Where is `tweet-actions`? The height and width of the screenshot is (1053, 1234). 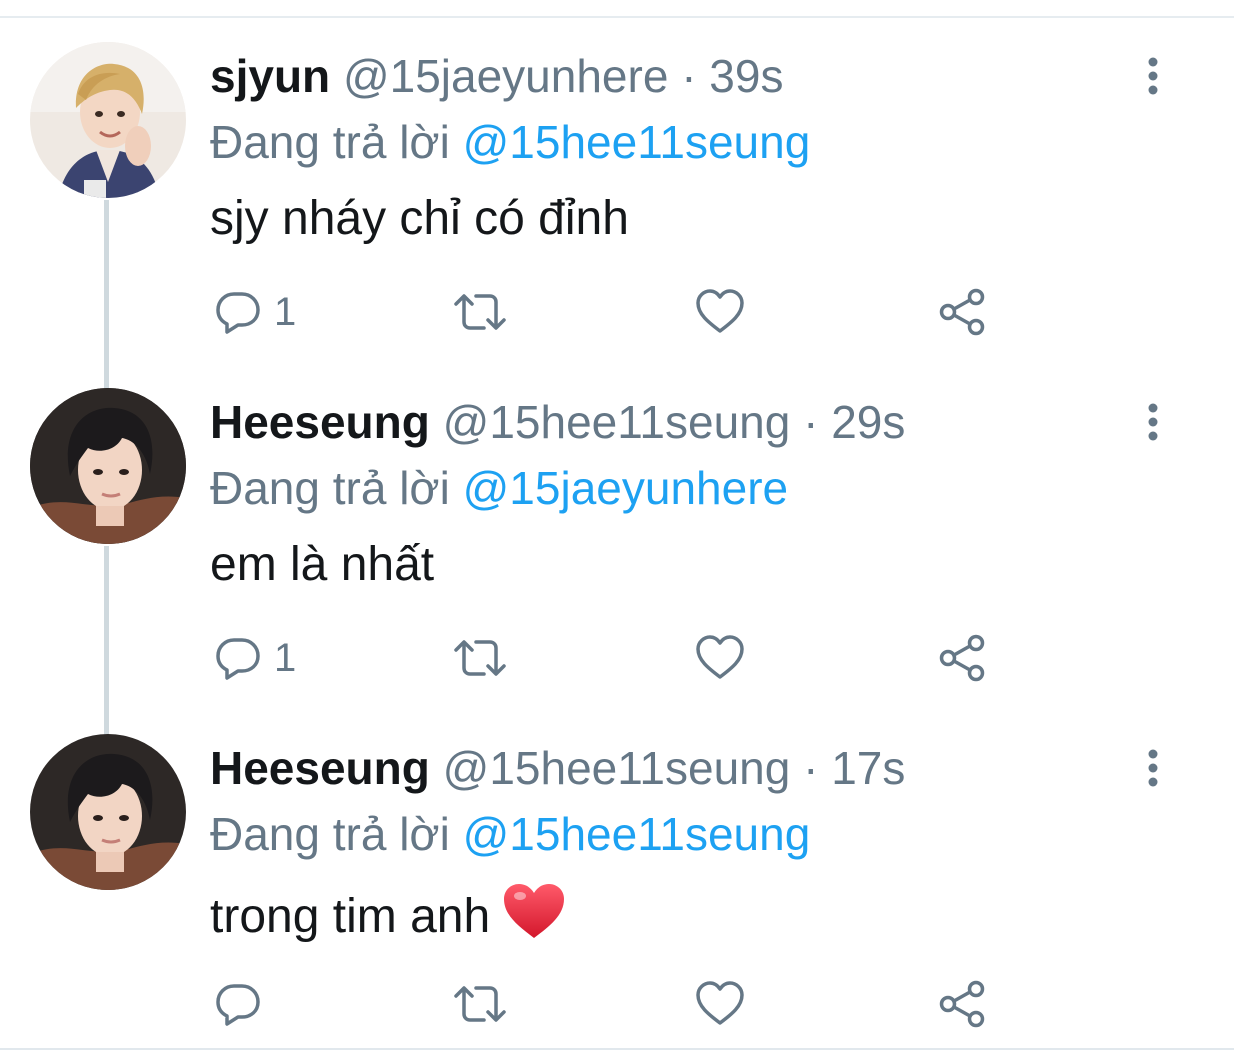
tweet-actions is located at coordinates (610, 1004).